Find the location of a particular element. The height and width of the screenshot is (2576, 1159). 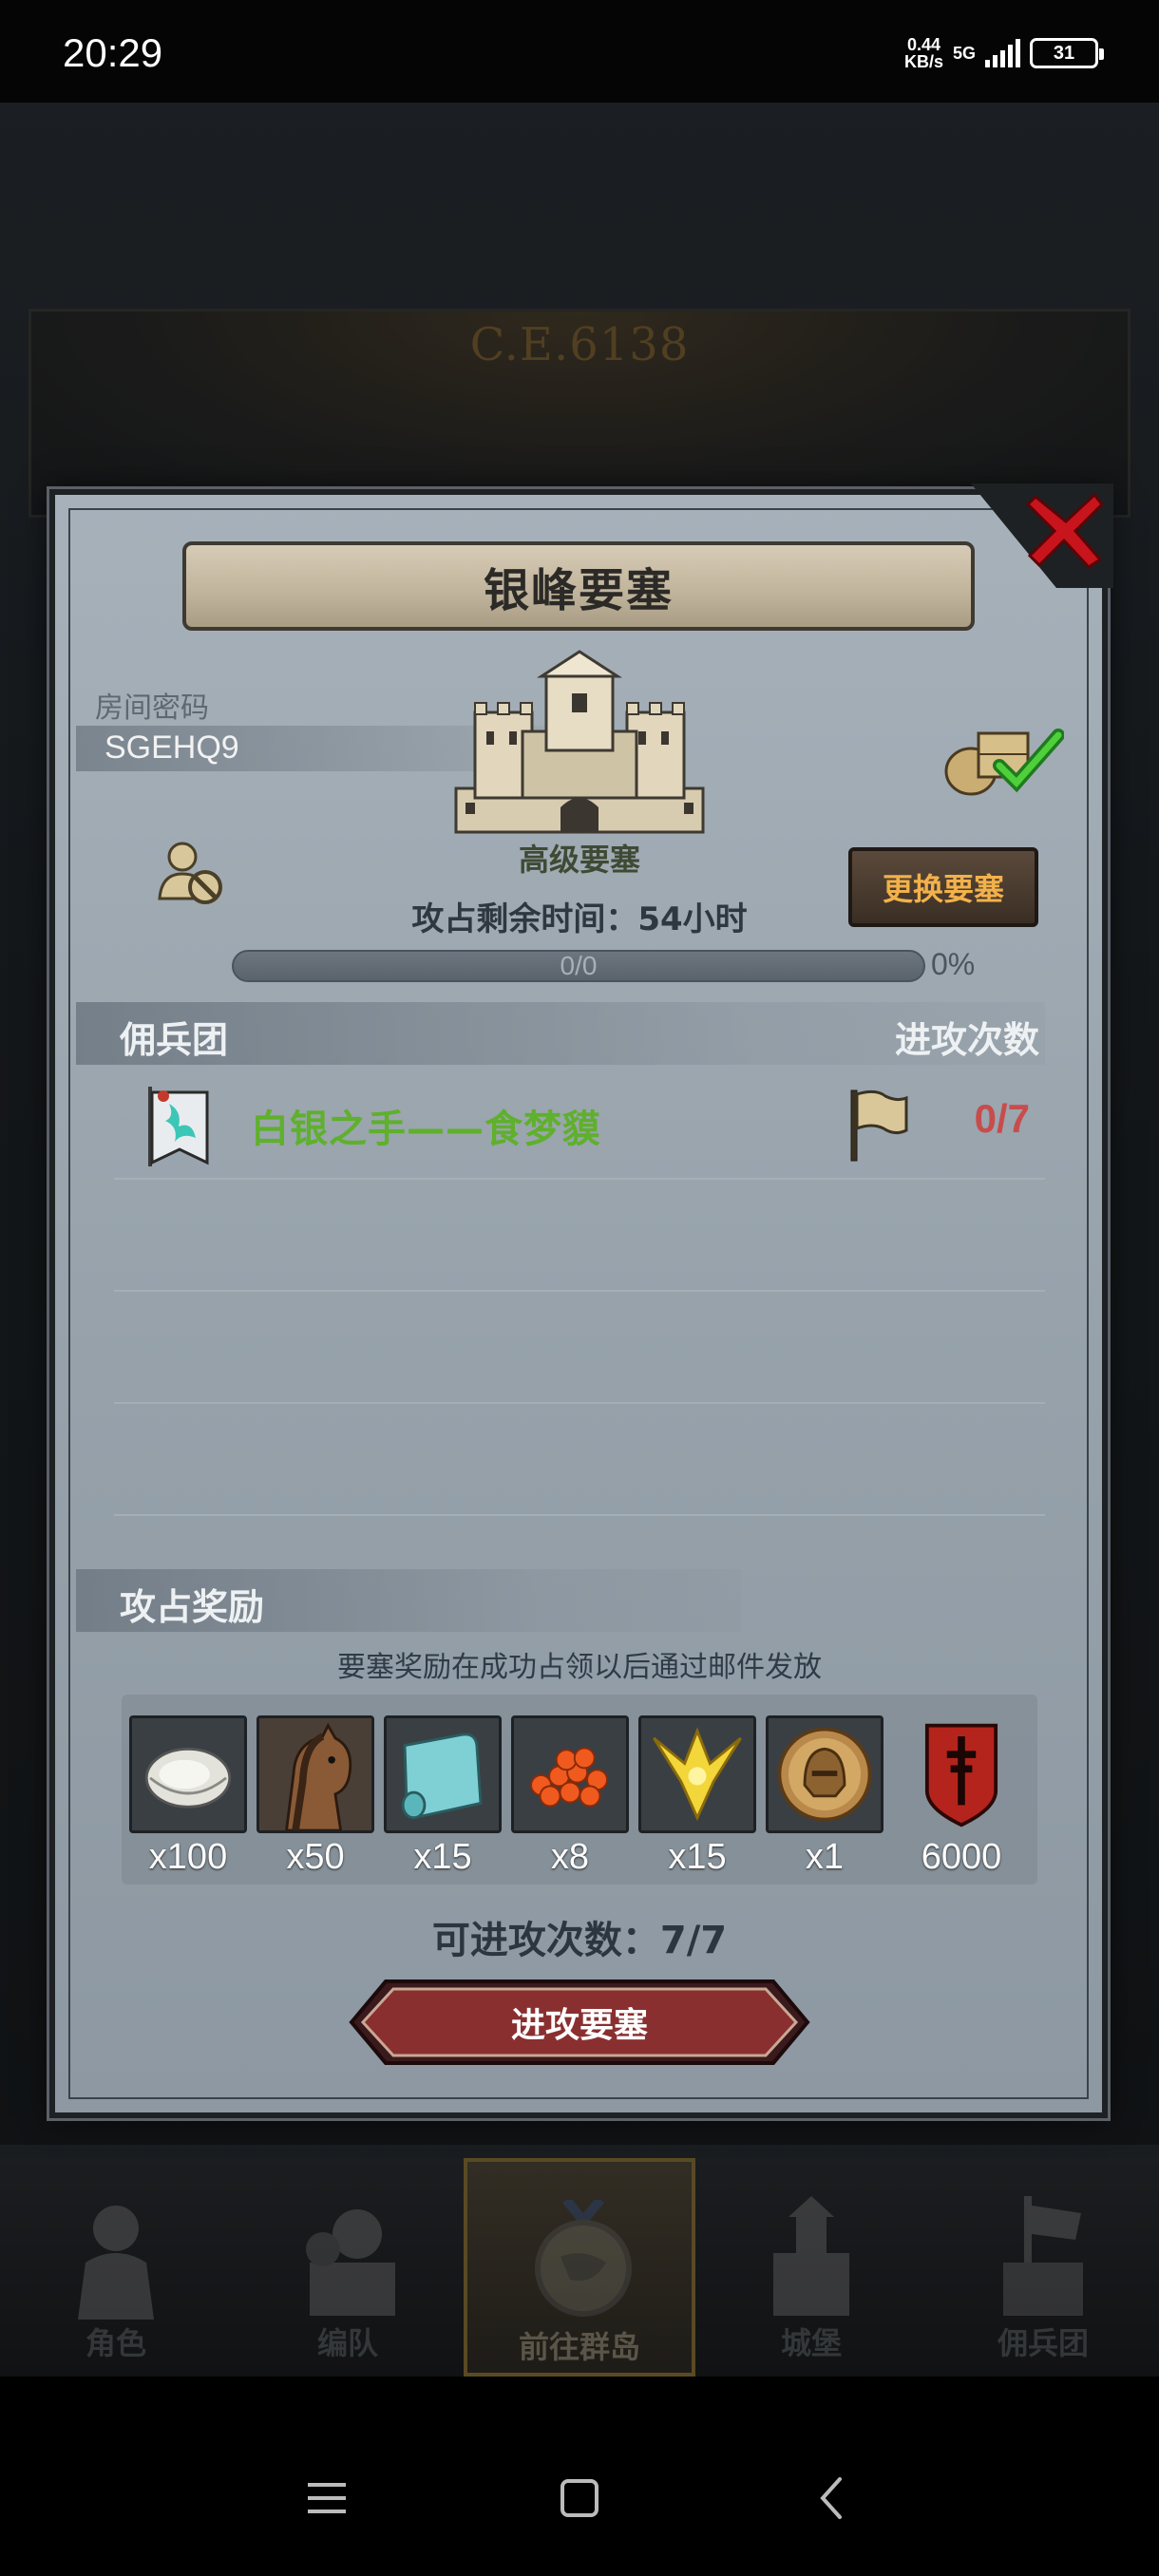

no-user-icon is located at coordinates (192, 874).